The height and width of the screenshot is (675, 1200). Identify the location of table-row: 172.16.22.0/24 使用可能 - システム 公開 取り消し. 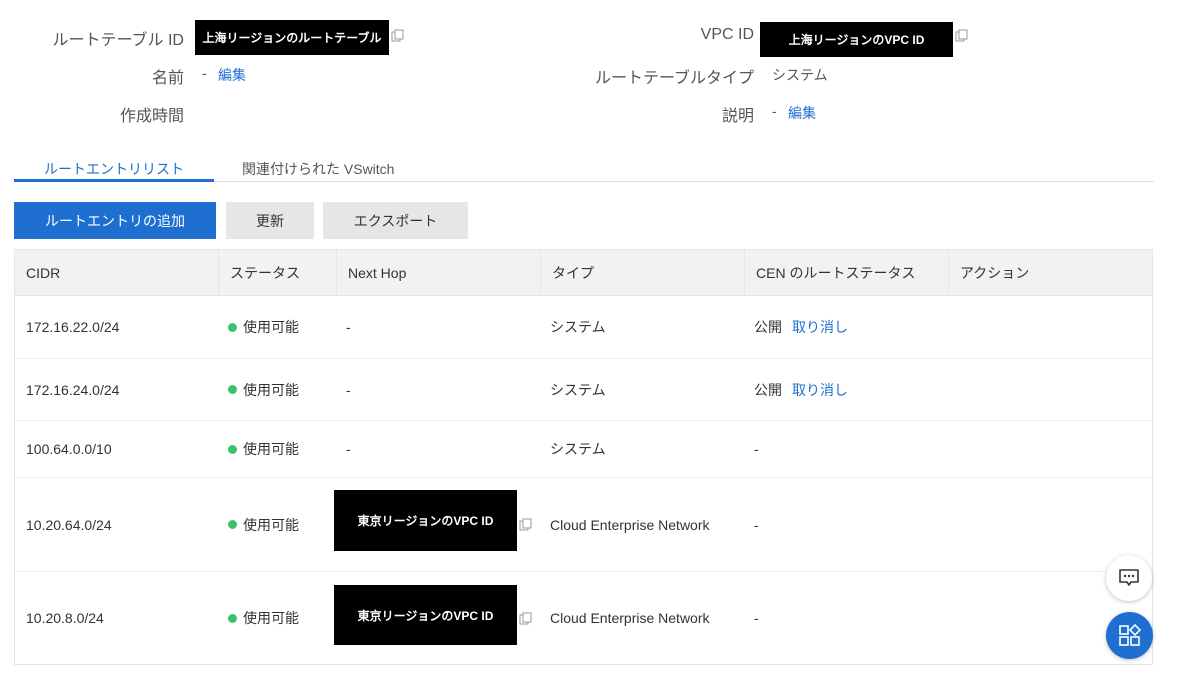
(583, 327).